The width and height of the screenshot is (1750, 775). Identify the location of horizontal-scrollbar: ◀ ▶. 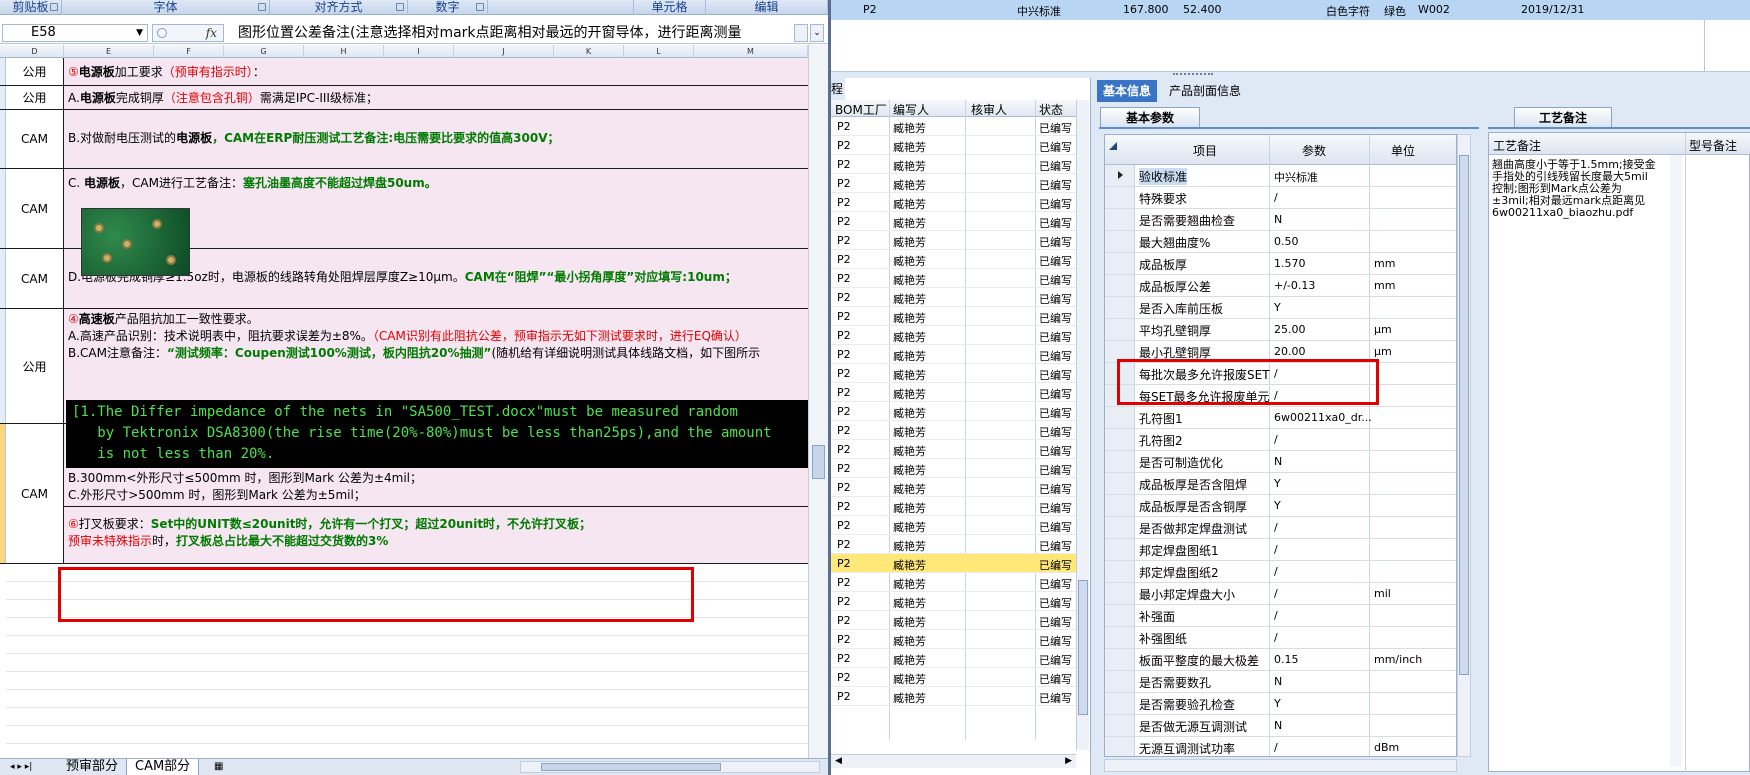
(953, 761).